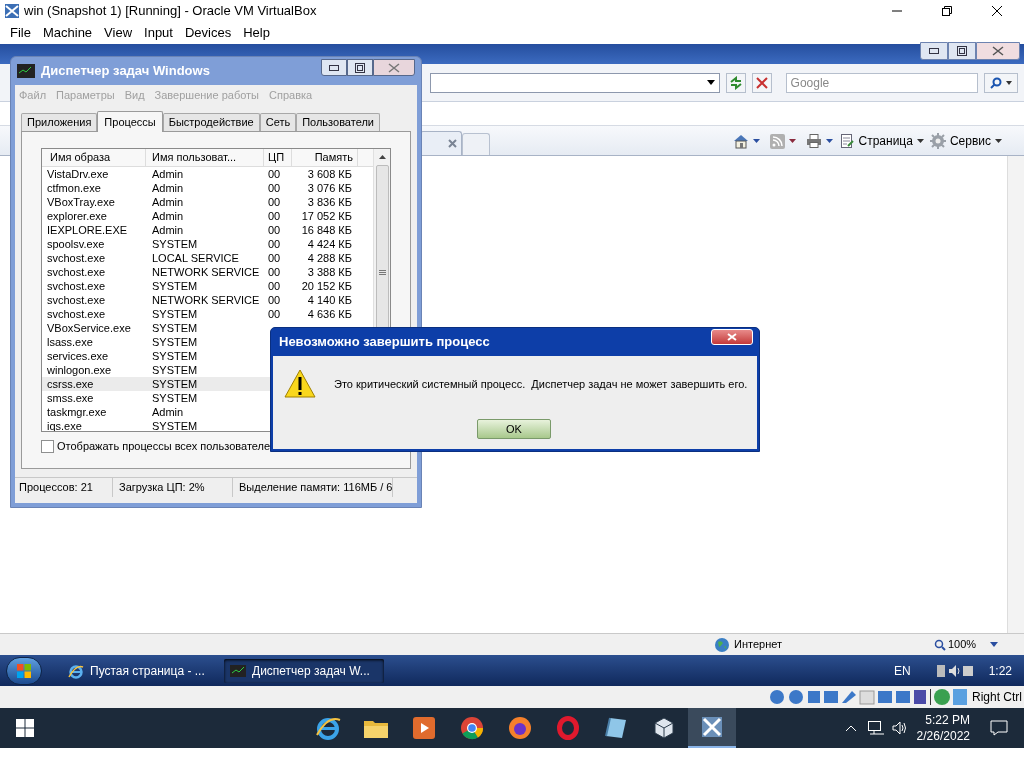 The height and width of the screenshot is (768, 1024). Describe the element at coordinates (575, 82) in the screenshot. I see `address-field` at that location.